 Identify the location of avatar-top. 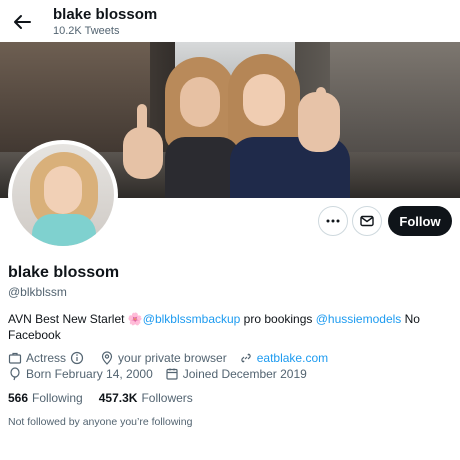
(64, 230).